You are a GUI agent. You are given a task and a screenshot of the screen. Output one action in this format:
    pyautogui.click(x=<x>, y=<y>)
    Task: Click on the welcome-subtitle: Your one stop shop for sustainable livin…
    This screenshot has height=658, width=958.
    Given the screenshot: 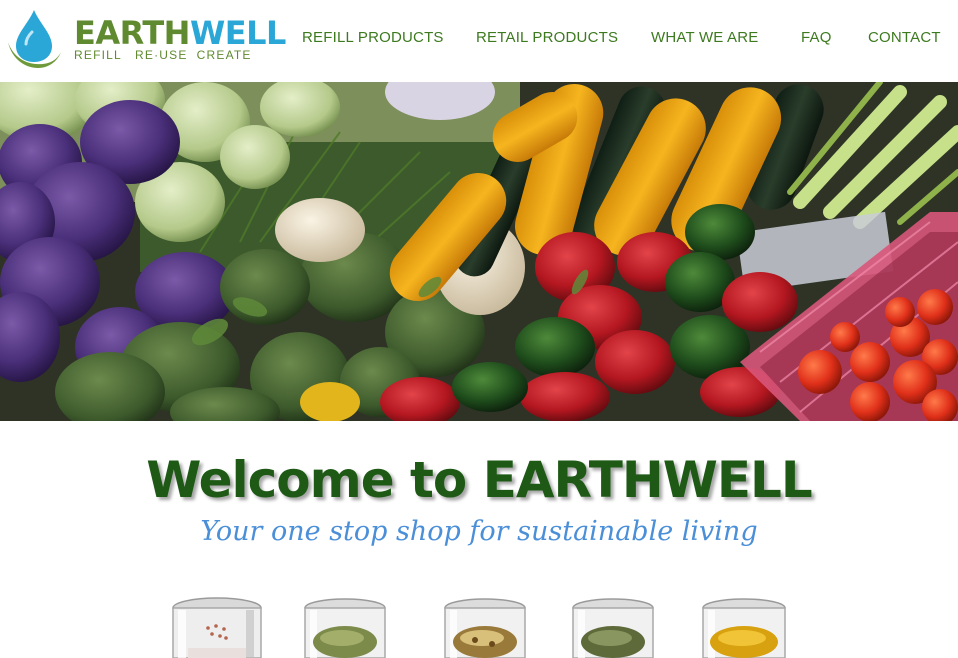 What is the action you would take?
    pyautogui.click(x=479, y=531)
    